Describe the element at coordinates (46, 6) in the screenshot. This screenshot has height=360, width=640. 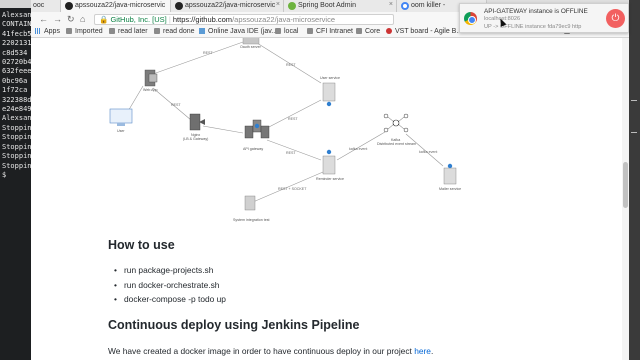
I see `tab-ooc: ooc` at that location.